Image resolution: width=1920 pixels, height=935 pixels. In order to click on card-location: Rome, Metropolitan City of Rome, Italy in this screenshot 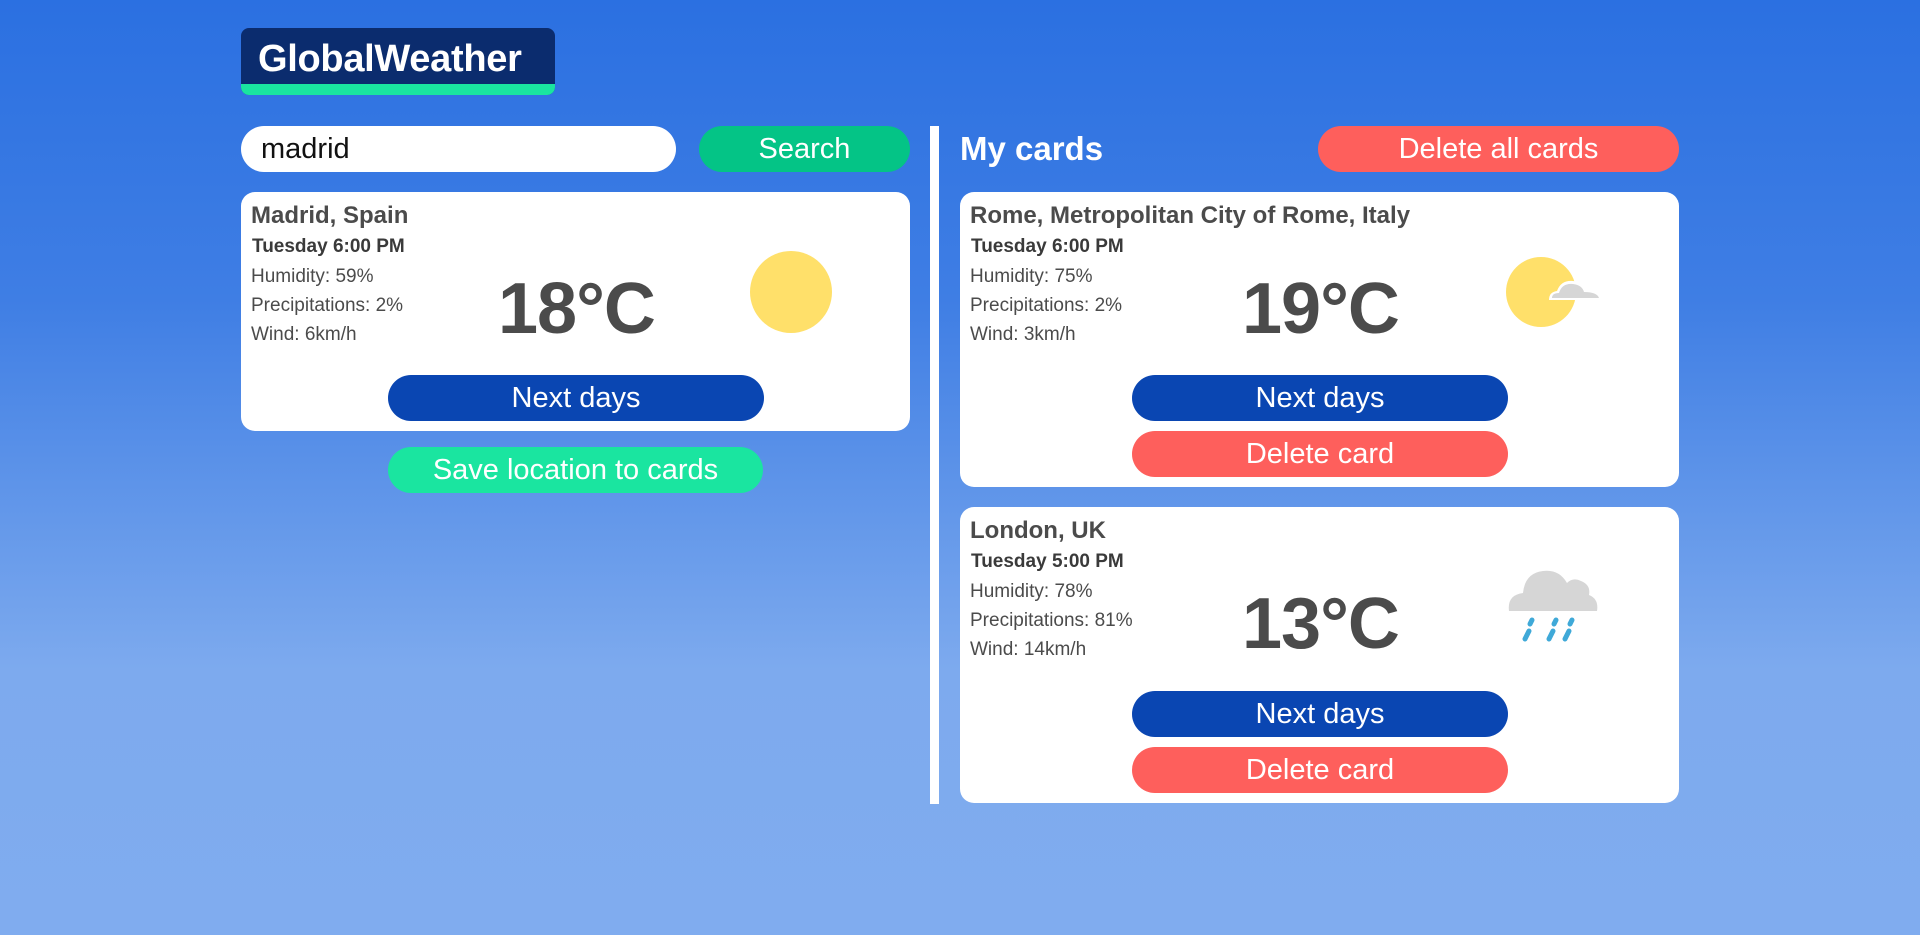, I will do `click(1190, 215)`.